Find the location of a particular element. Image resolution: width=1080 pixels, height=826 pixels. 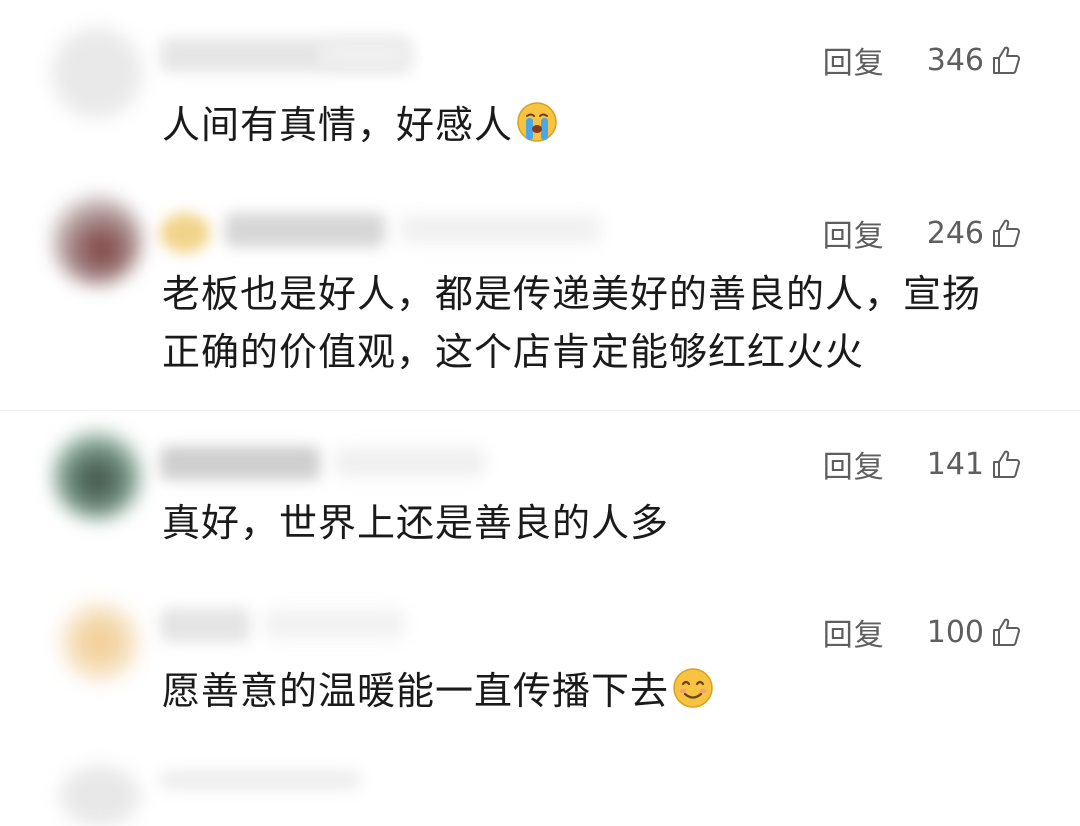

comment-text-content: 人间有真情，好感人 is located at coordinates (338, 125).